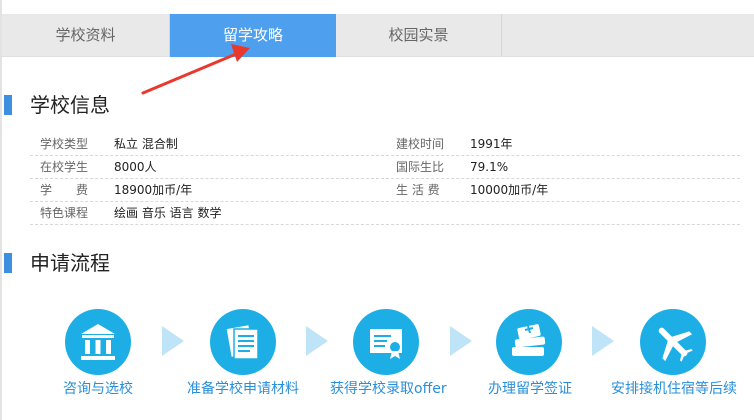 Image resolution: width=754 pixels, height=420 pixels. What do you see at coordinates (491, 144) in the screenshot?
I see `info-value: 1991年` at bounding box center [491, 144].